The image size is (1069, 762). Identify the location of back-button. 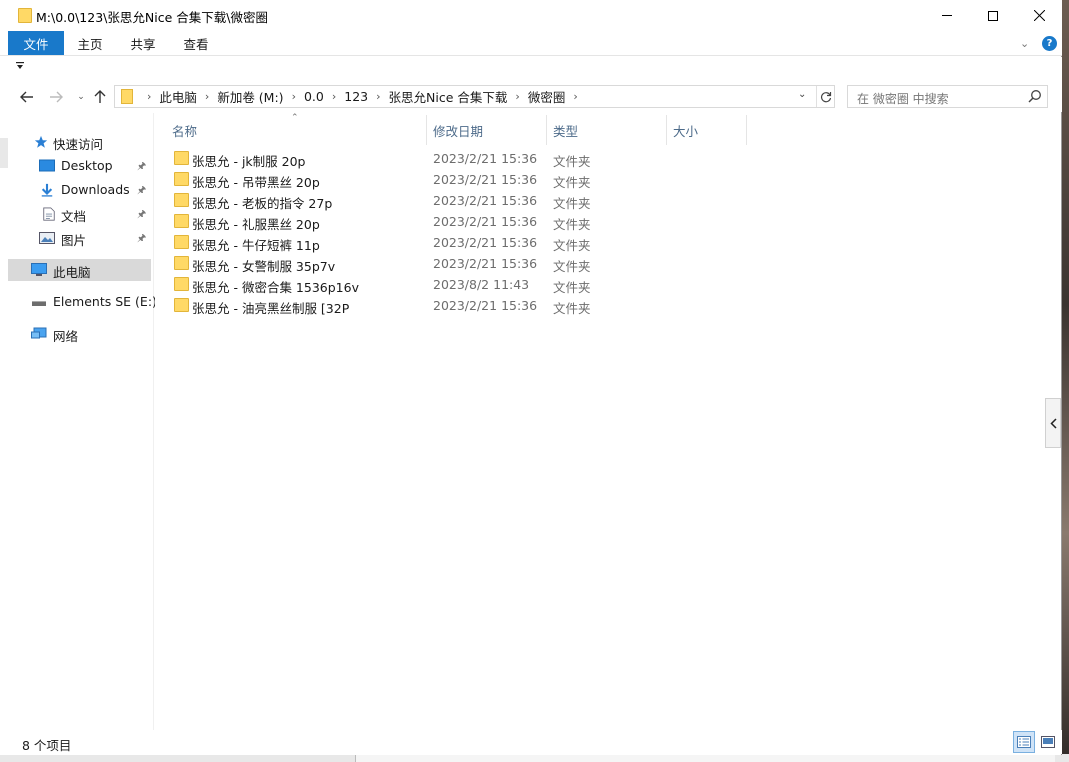
(27, 97).